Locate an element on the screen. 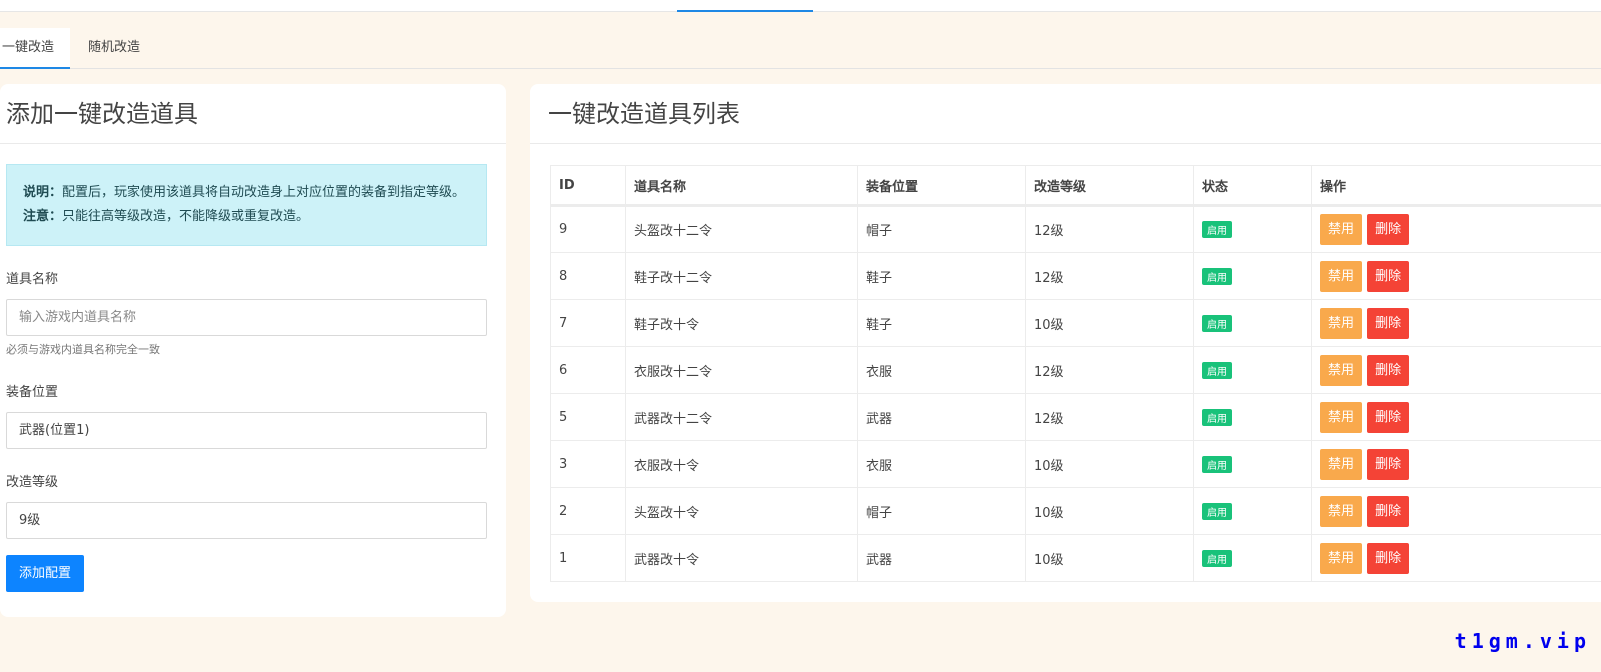  tab-one-click: 一键改造 is located at coordinates (35, 48).